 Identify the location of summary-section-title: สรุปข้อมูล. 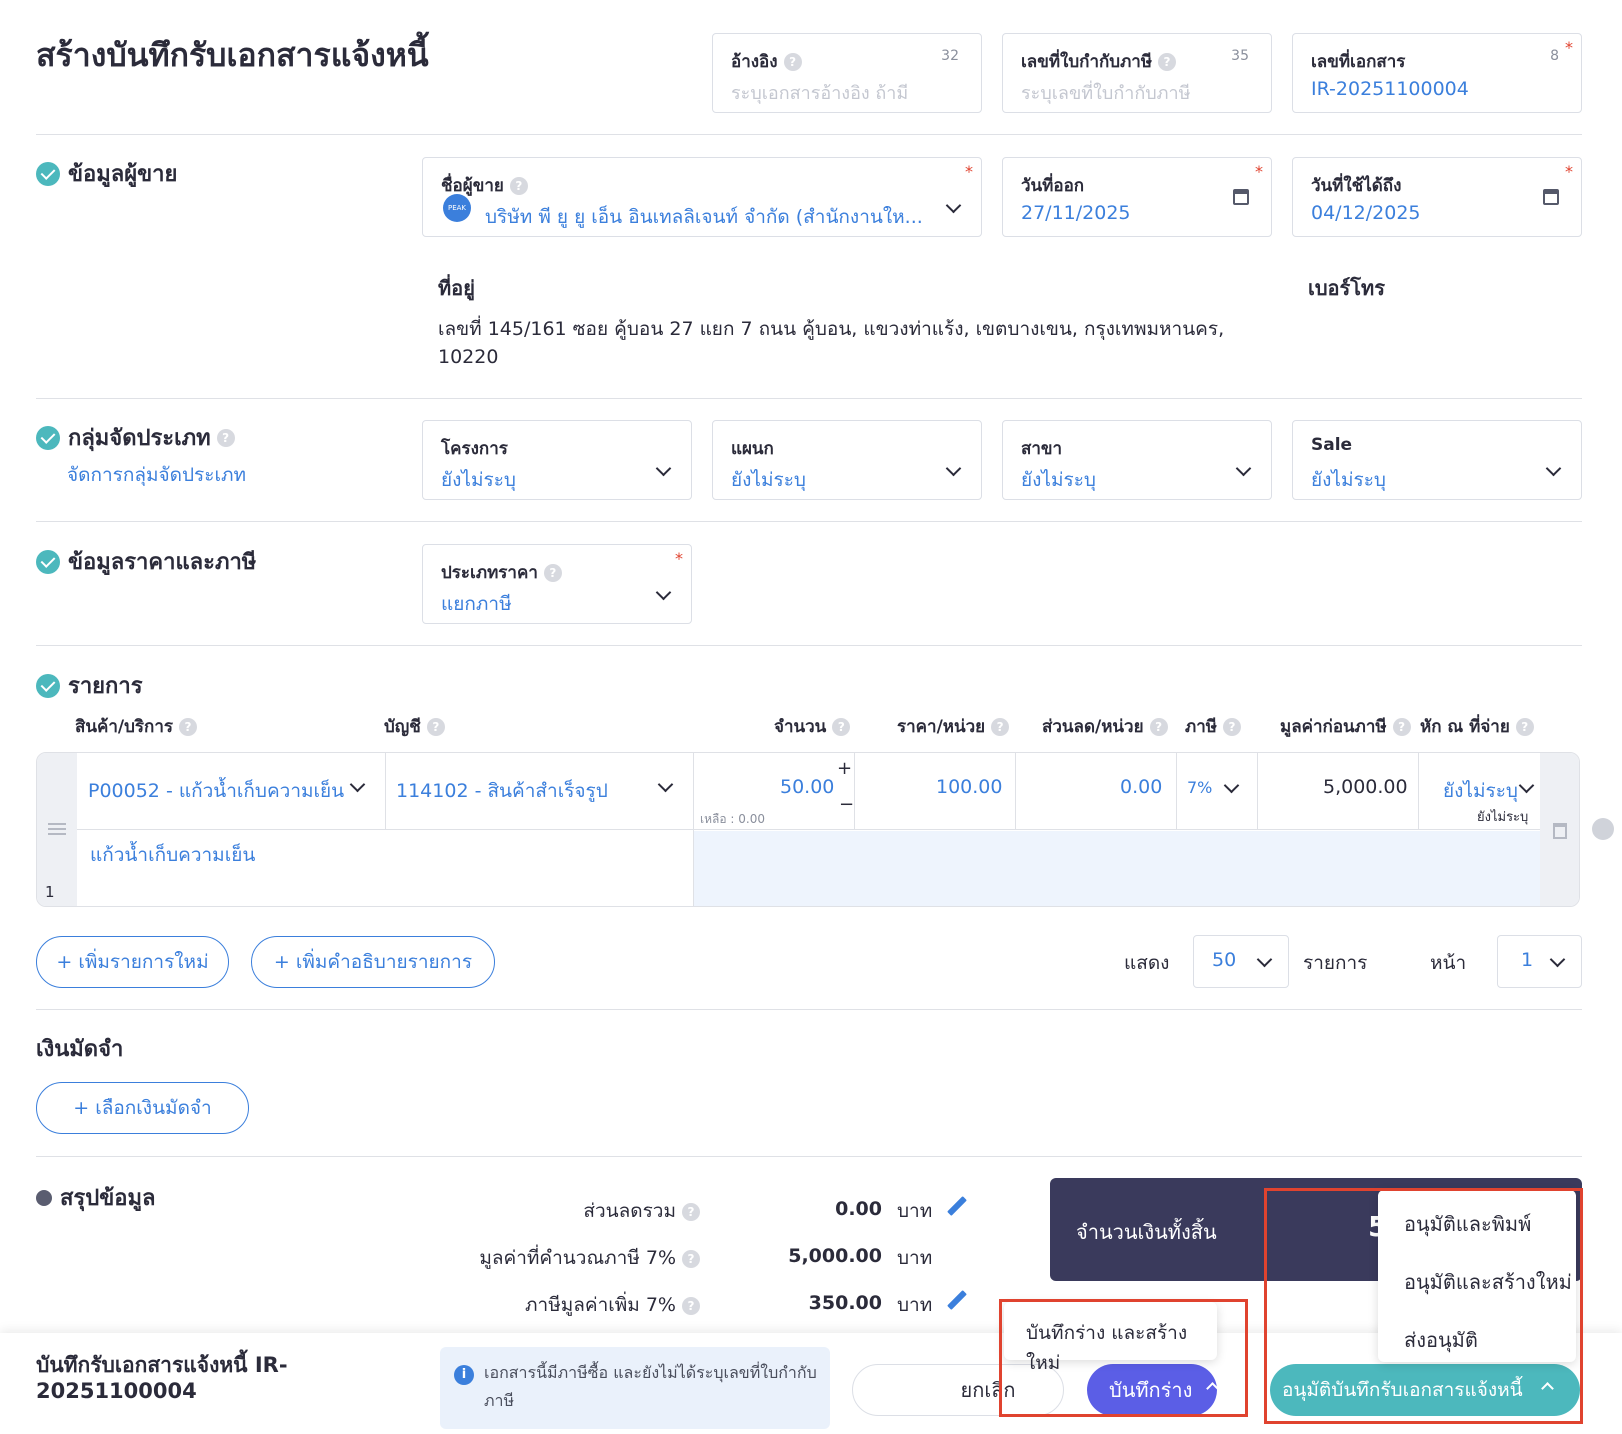
(95, 1197).